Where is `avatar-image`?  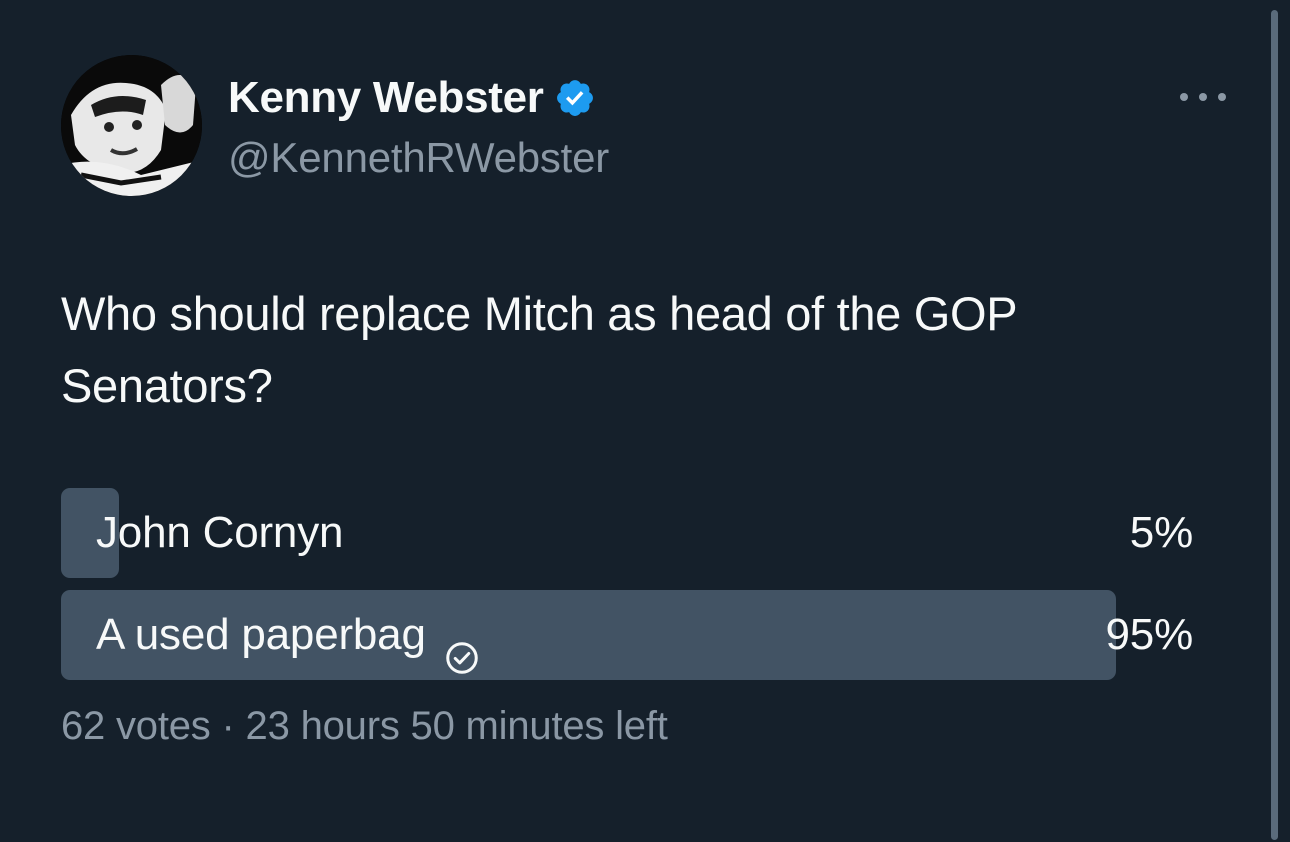
avatar-image is located at coordinates (131, 125).